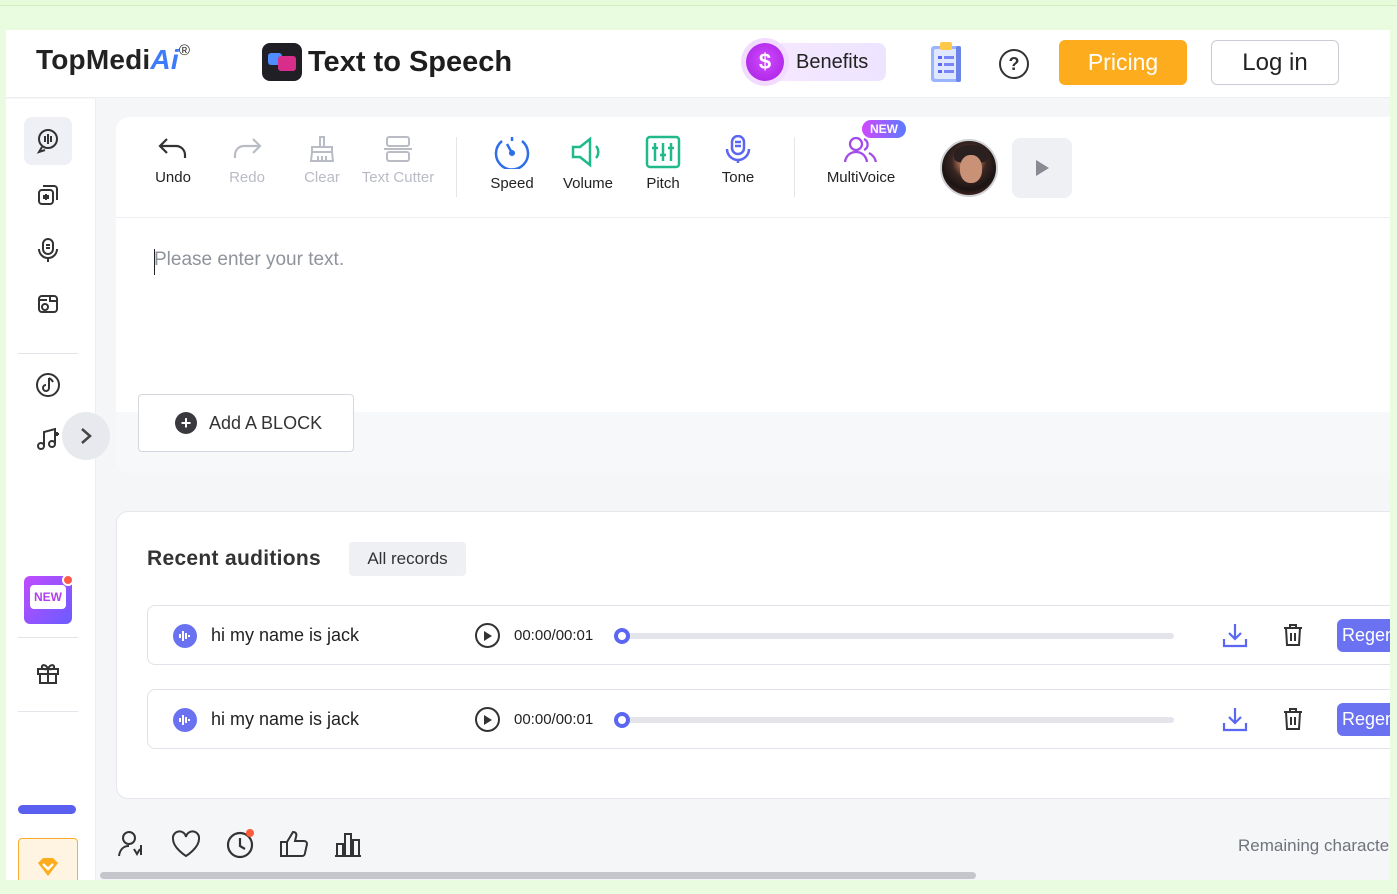 The height and width of the screenshot is (894, 1397). I want to click on clipboard-icon, so click(946, 62).